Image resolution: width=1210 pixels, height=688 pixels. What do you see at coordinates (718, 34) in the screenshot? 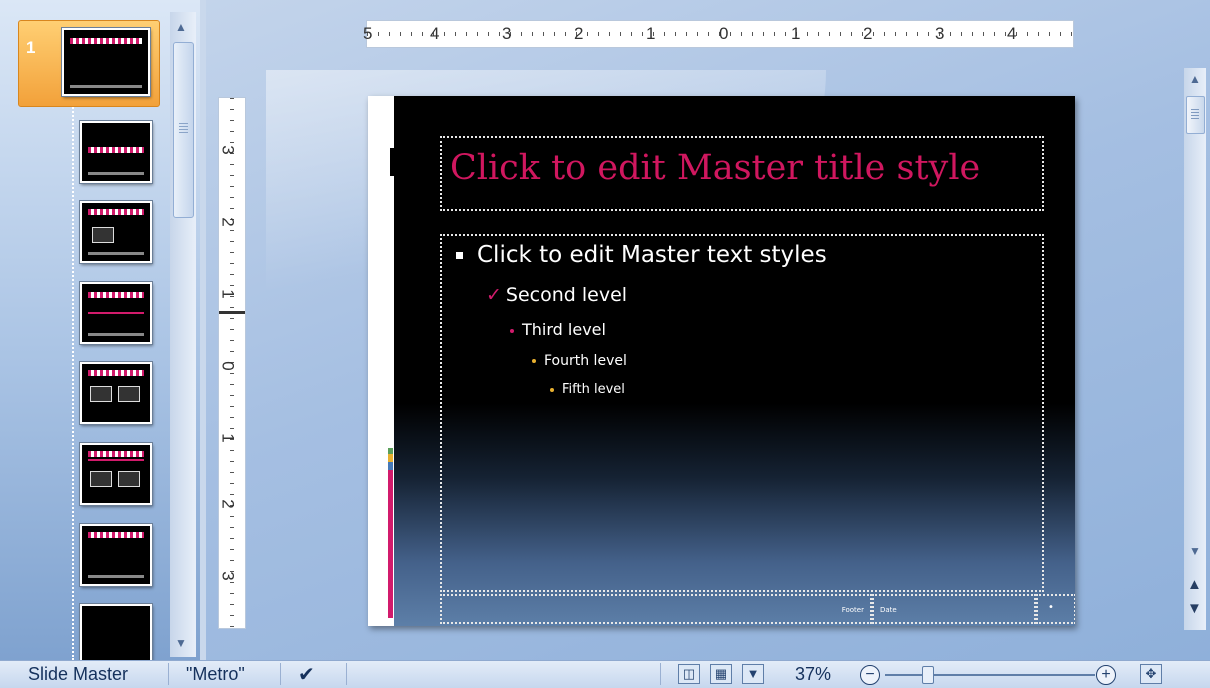
I see `horizontal-ruler: 5 4 3 2 1 0 1 2 3 4` at bounding box center [718, 34].